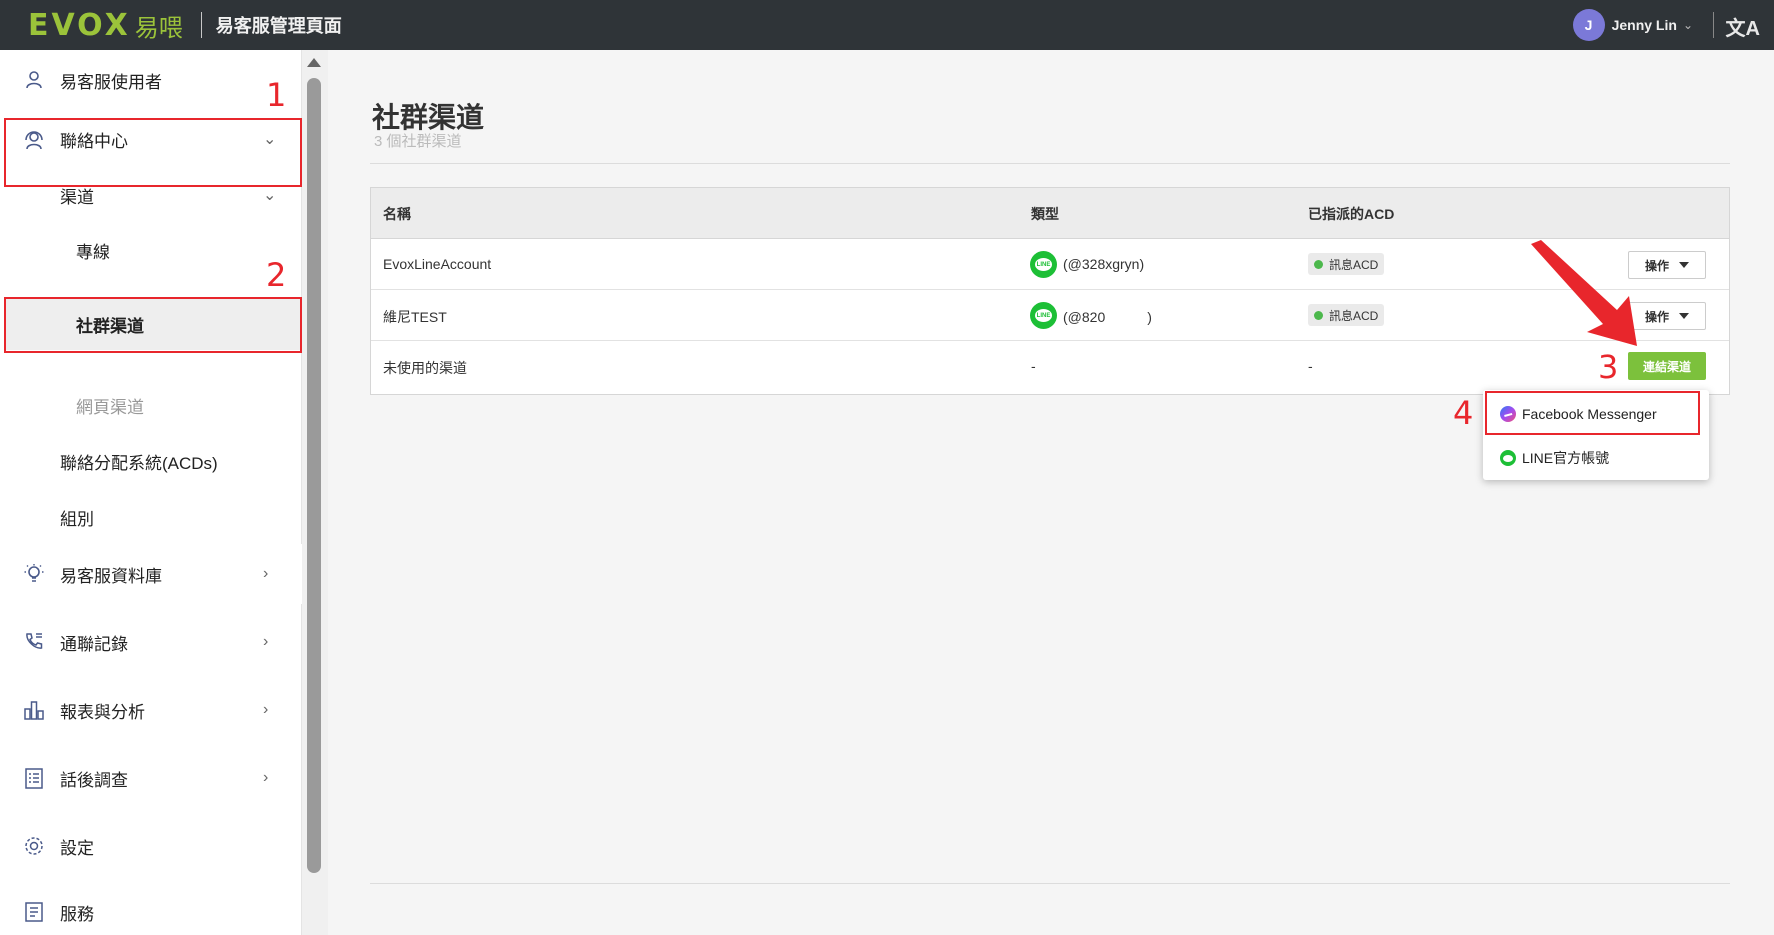 This screenshot has width=1774, height=935. What do you see at coordinates (276, 275) in the screenshot?
I see `annotation-number-2: 2` at bounding box center [276, 275].